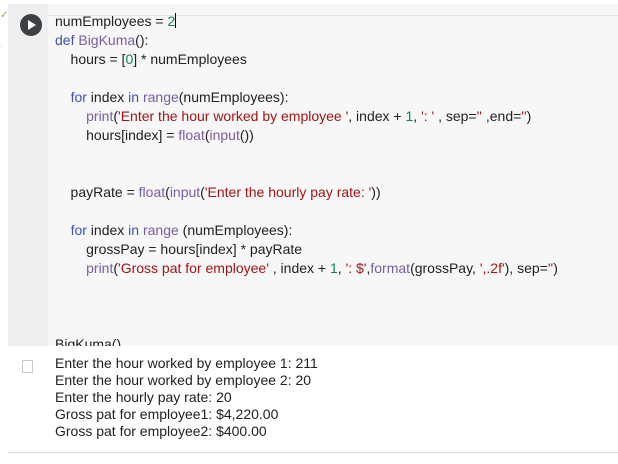  I want to click on play-icon, so click(31, 25).